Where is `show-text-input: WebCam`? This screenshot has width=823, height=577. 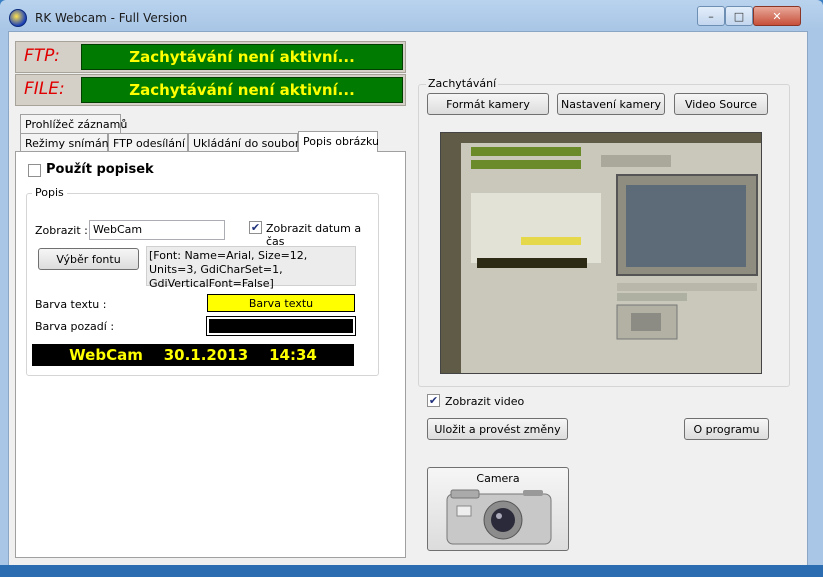 show-text-input: WebCam is located at coordinates (157, 230).